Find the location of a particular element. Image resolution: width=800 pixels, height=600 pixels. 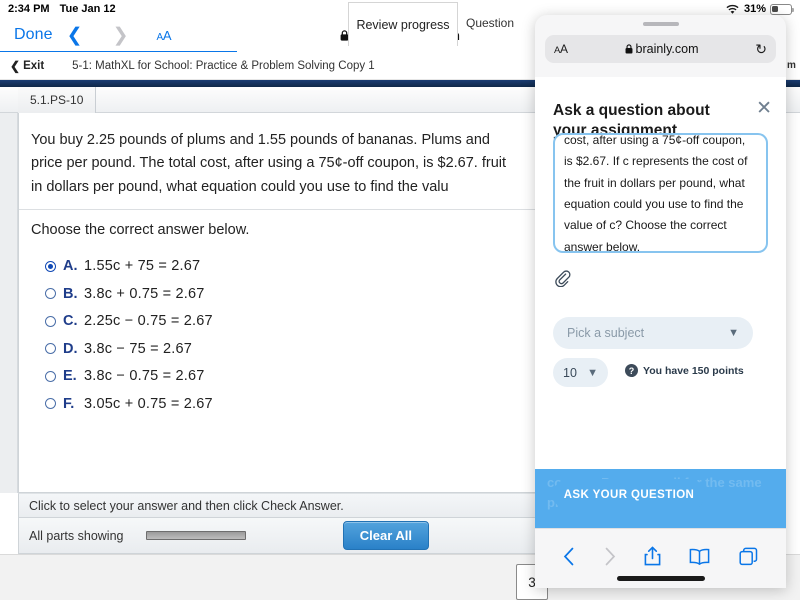

answer-choice-b: B. 3.8c + 0.75 = 2.67 is located at coordinates (291, 294).